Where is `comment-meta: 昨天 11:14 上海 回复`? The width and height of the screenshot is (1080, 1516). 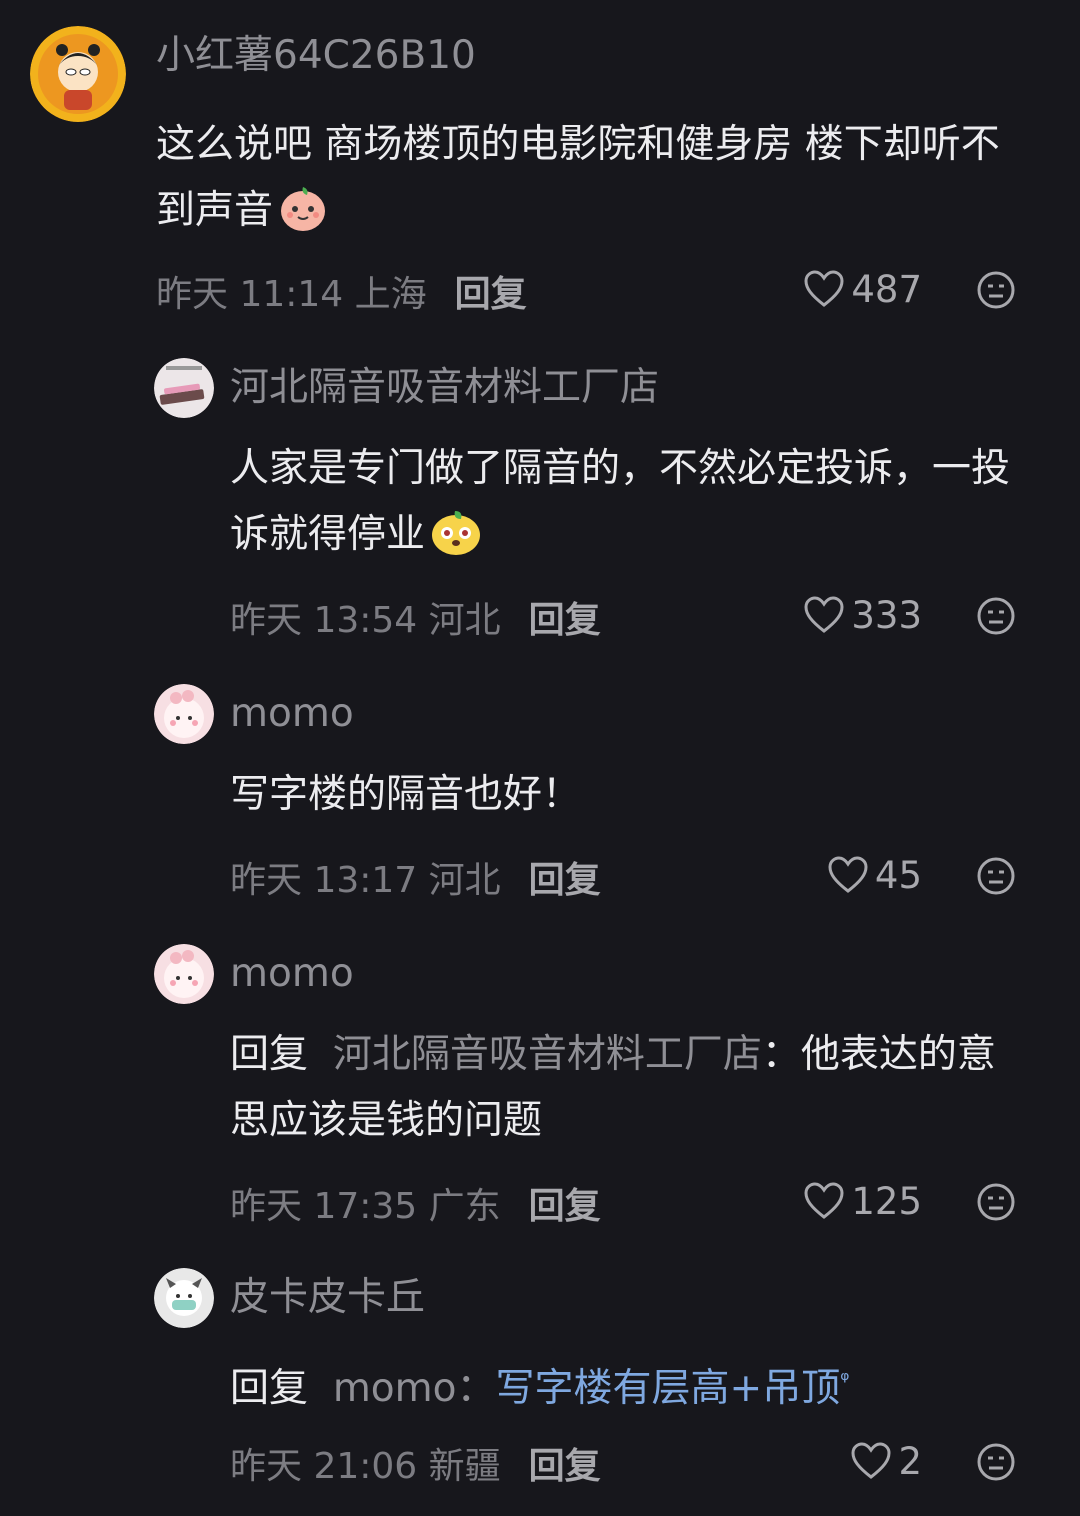
comment-meta: 昨天 11:14 上海 回复 is located at coordinates (341, 291).